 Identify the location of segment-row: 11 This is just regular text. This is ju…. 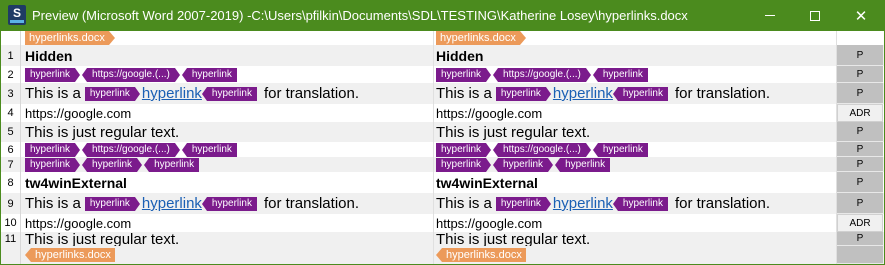
(442, 239).